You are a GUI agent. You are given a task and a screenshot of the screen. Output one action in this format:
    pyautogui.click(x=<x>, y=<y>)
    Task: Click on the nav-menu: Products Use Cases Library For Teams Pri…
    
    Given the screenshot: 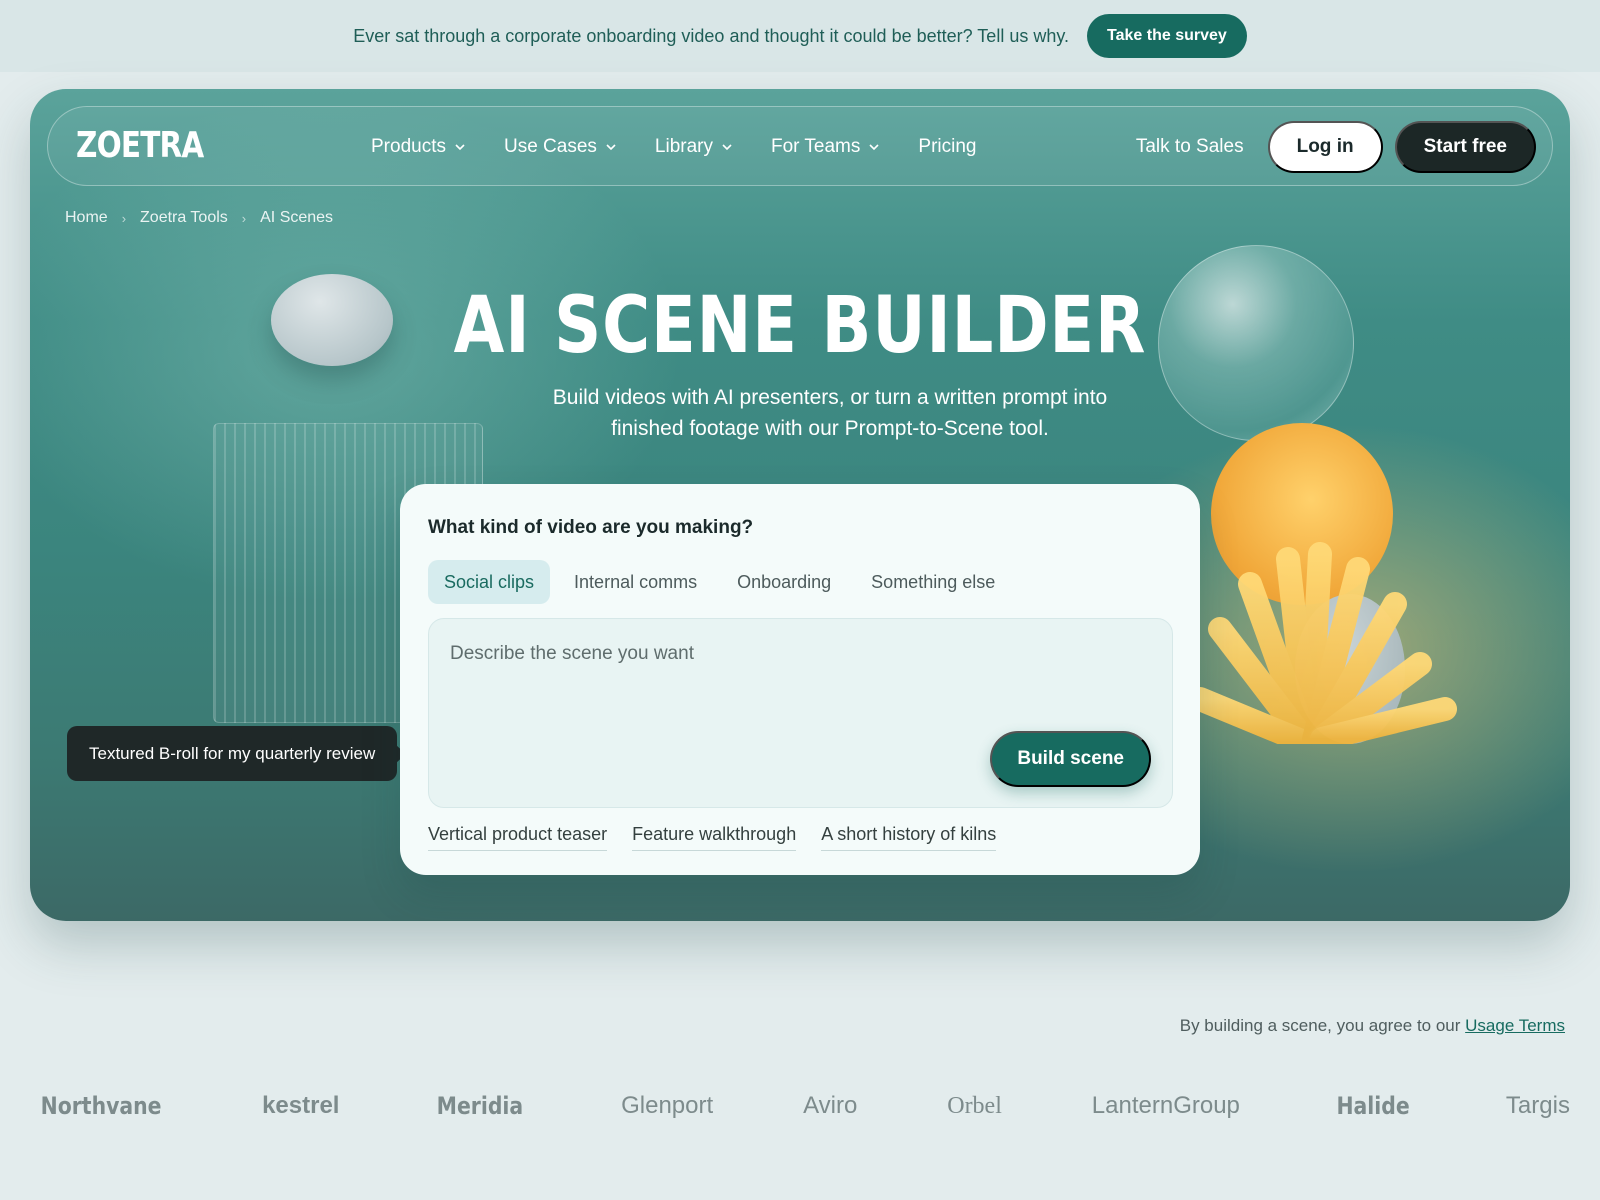 What is the action you would take?
    pyautogui.click(x=673, y=147)
    